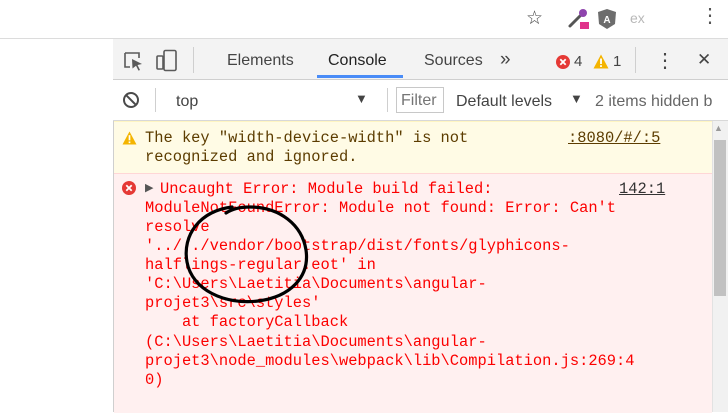 This screenshot has width=728, height=413. I want to click on error-line: 0), so click(154, 380).